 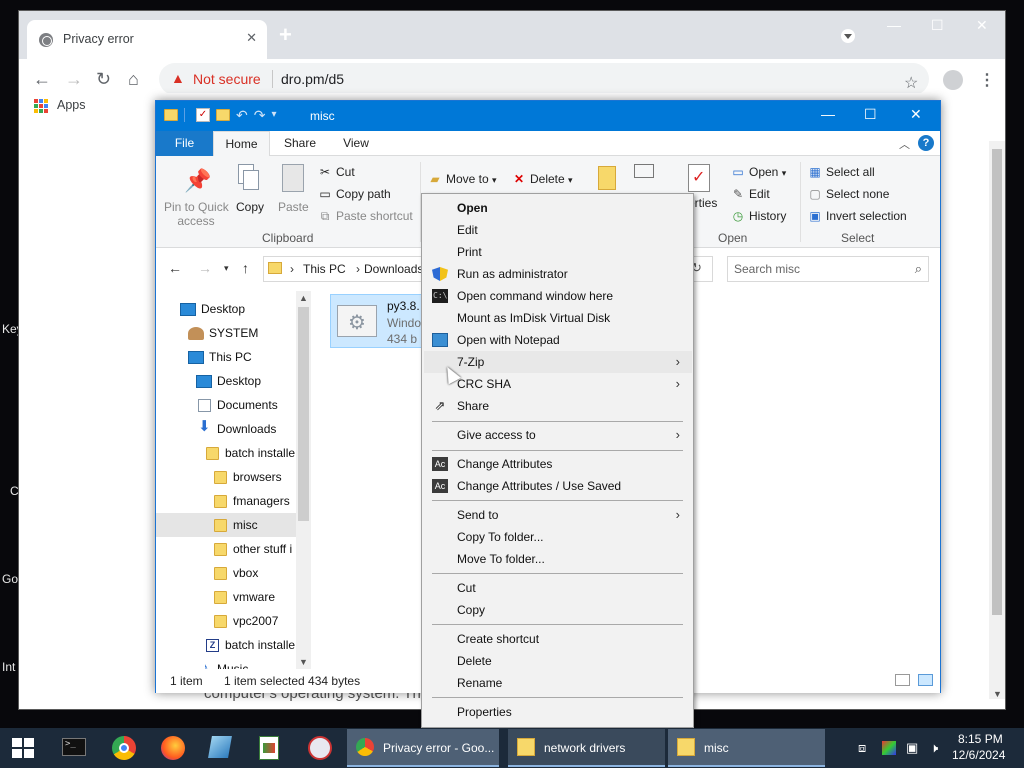 I want to click on copy-path-button: ▭ Copy path, so click(x=354, y=194).